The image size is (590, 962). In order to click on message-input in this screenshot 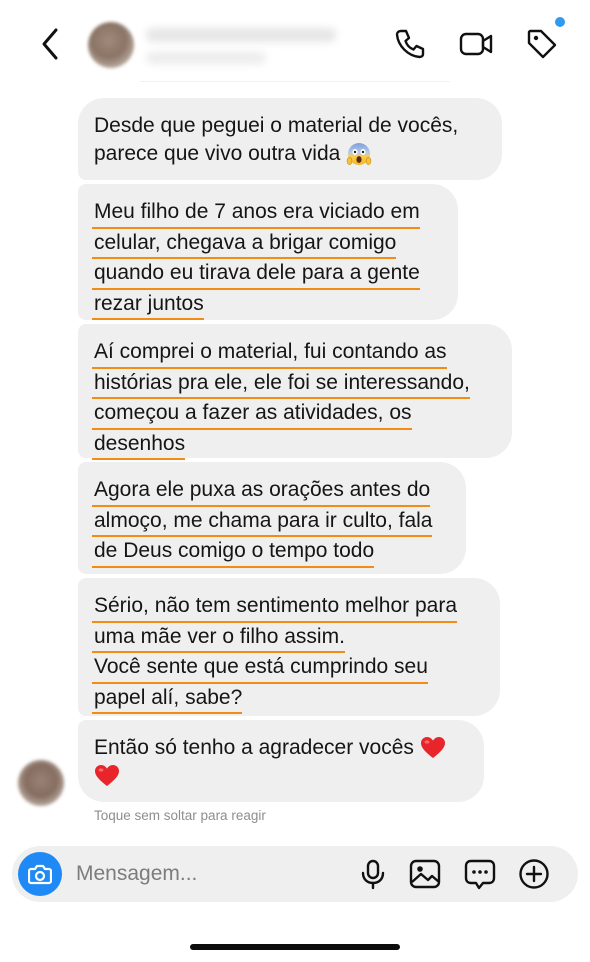, I will do `click(206, 874)`.